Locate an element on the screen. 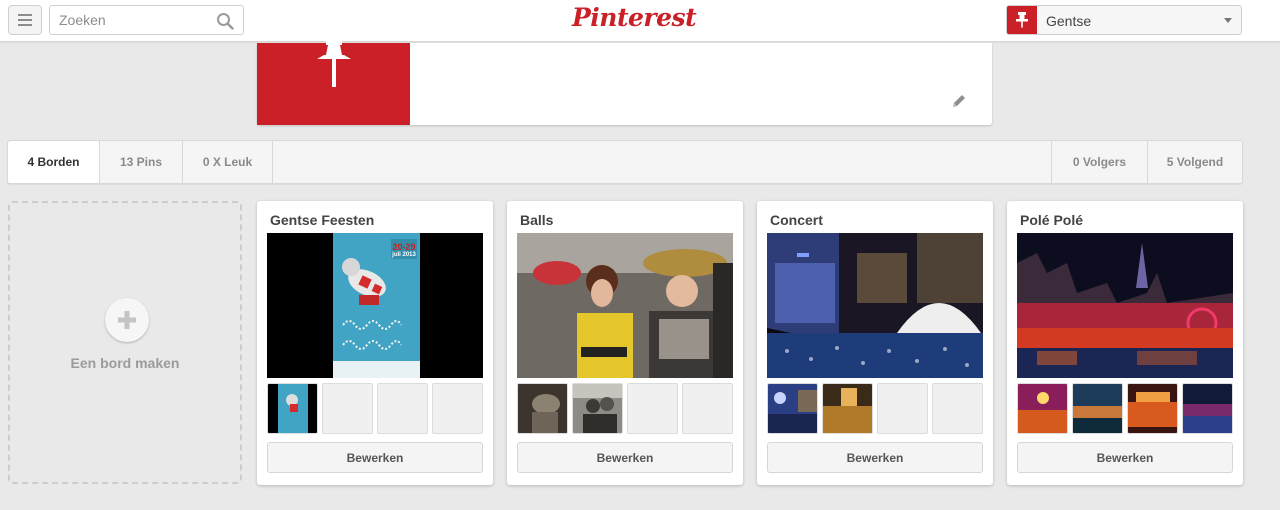 The height and width of the screenshot is (510, 1280). tab-boards: 4 Borden is located at coordinates (54, 162).